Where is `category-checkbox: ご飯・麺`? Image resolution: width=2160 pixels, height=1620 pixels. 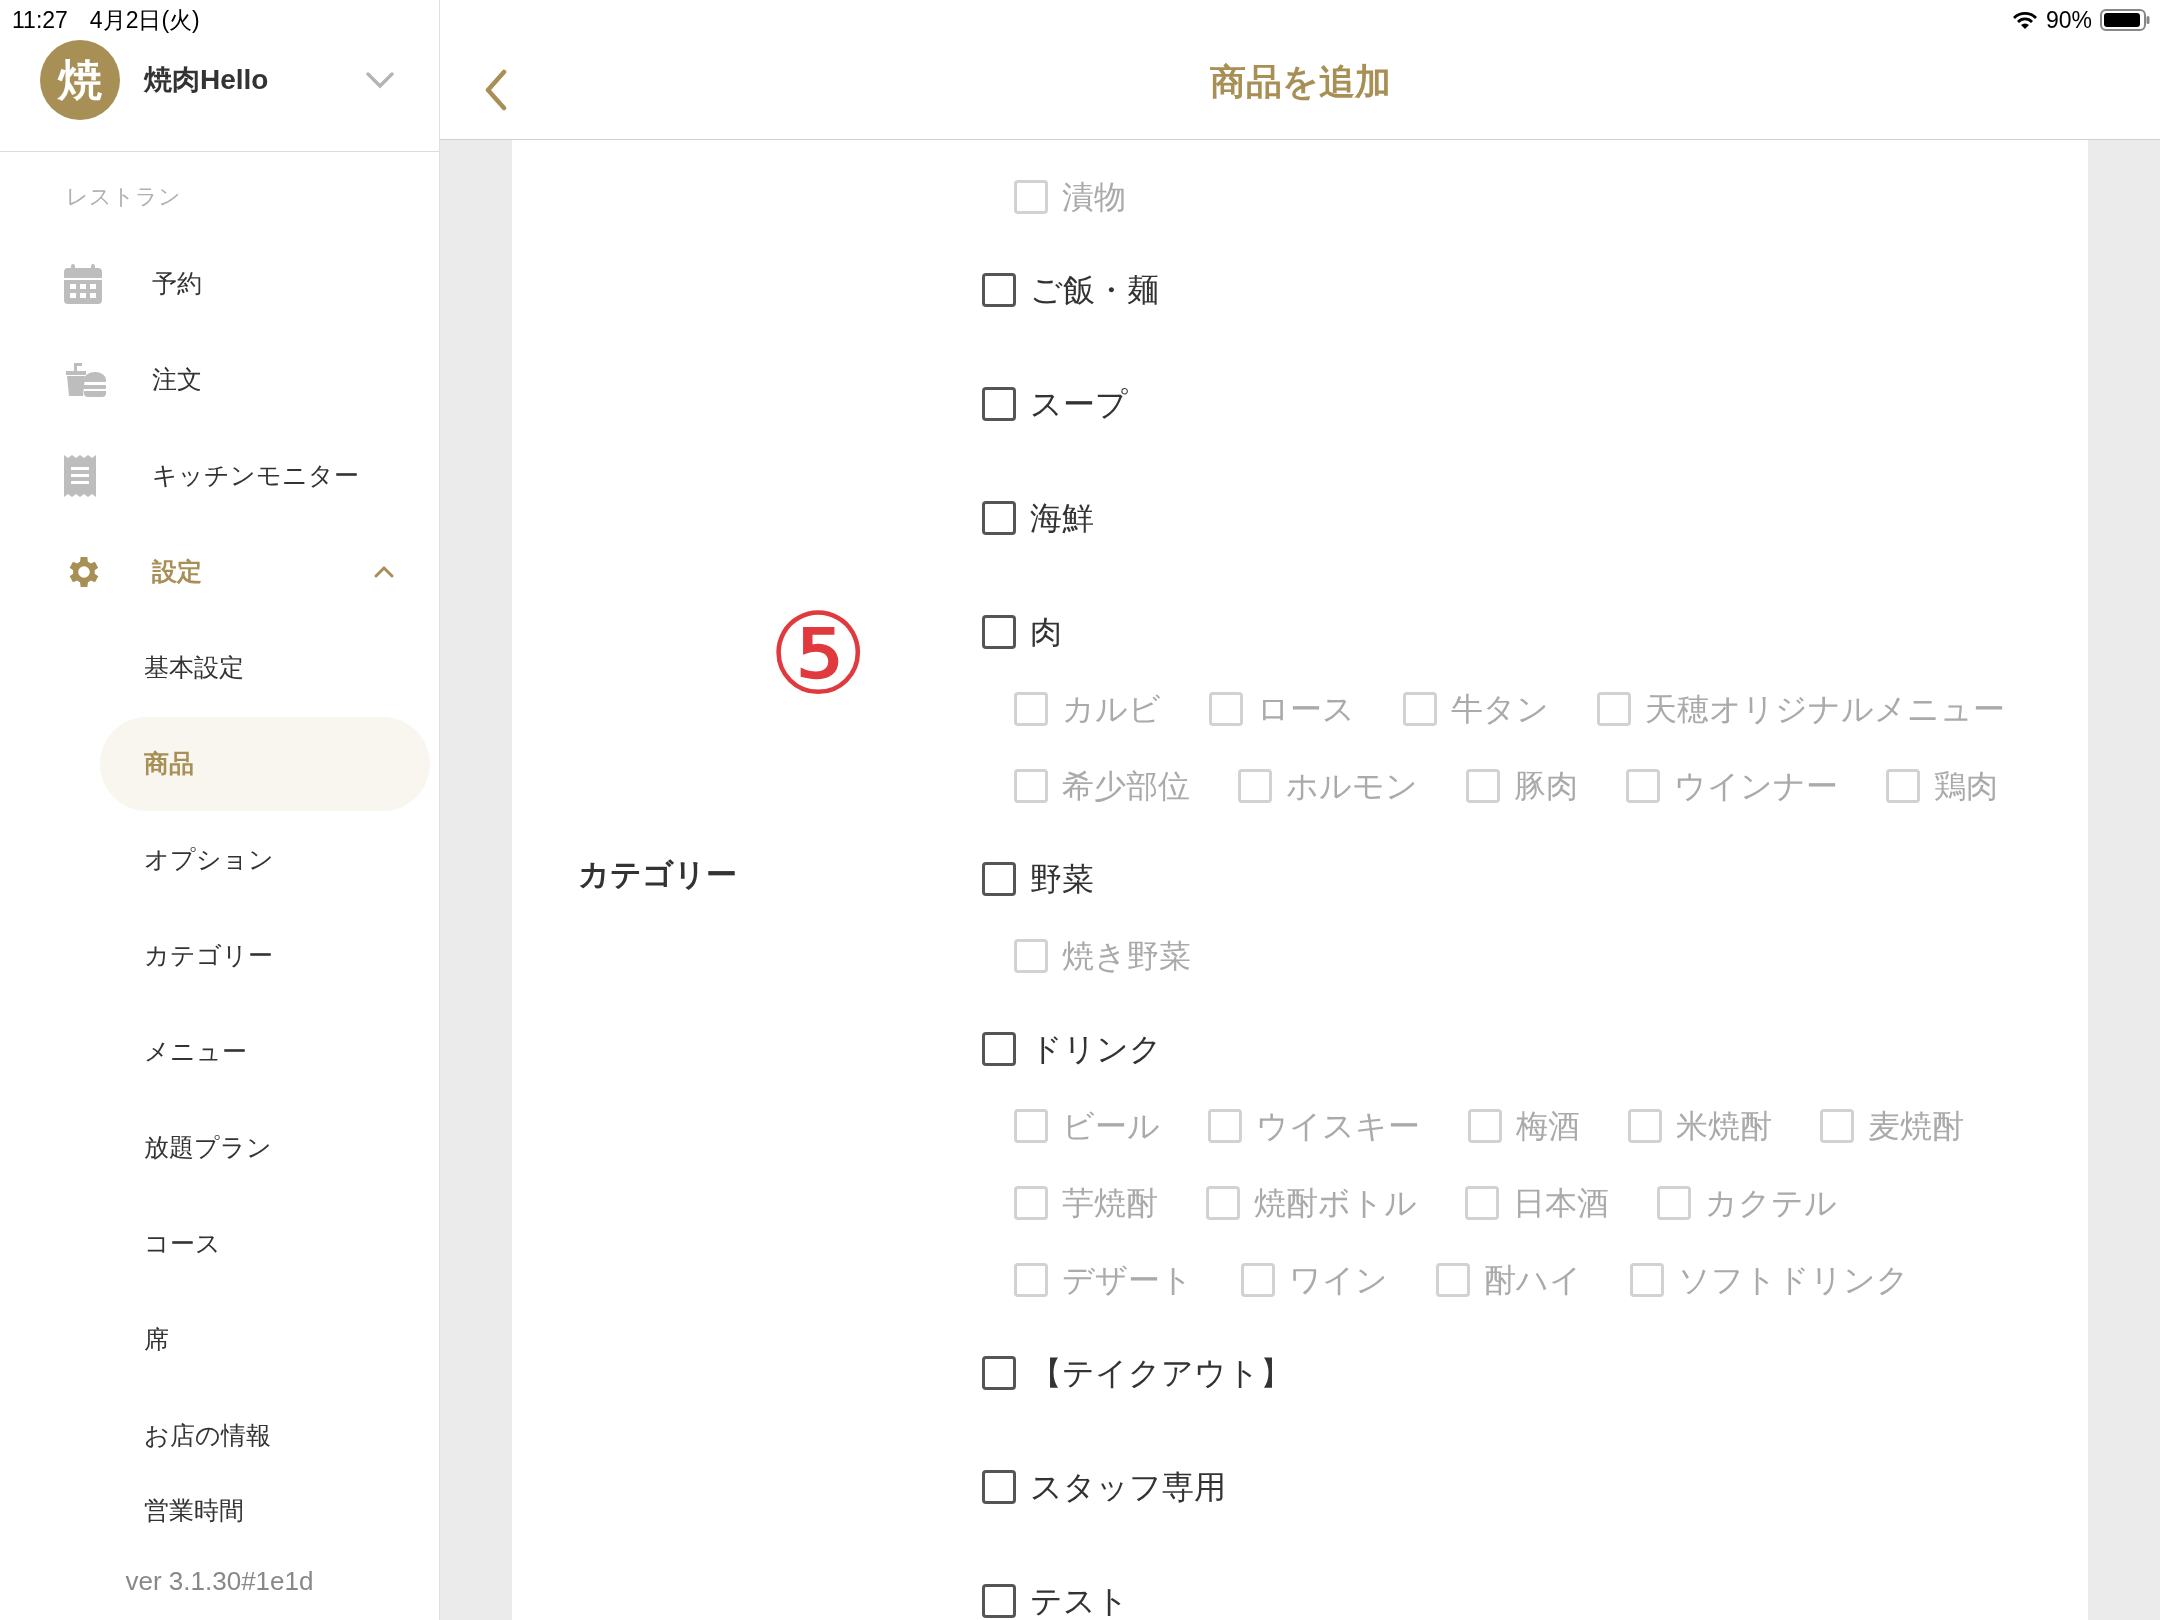
category-checkbox: ご飯・麺 is located at coordinates (1070, 290).